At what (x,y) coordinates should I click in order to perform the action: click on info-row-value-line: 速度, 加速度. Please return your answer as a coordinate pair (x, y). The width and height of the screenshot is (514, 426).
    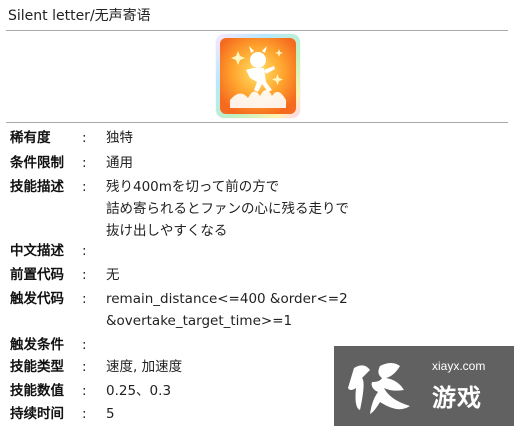
    Looking at the image, I should click on (144, 367).